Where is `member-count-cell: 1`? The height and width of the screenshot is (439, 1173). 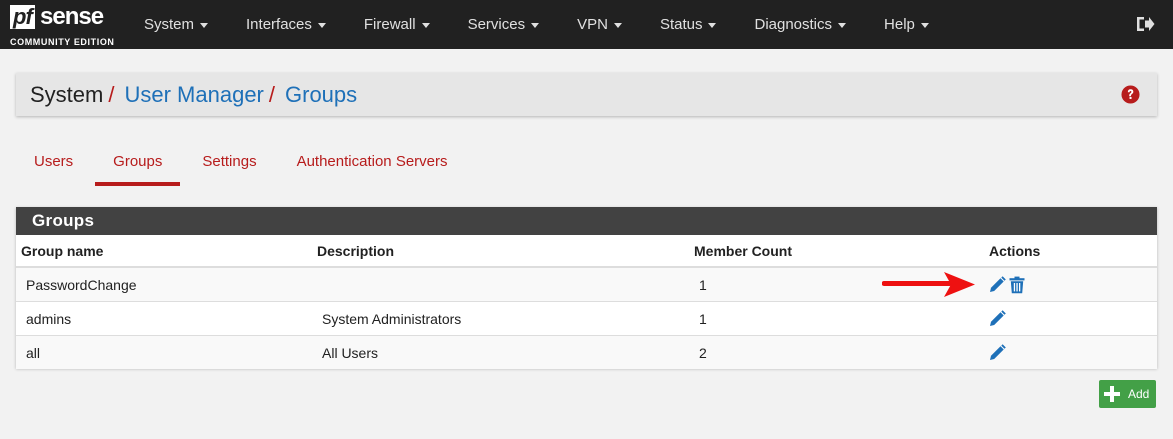 member-count-cell: 1 is located at coordinates (836, 318).